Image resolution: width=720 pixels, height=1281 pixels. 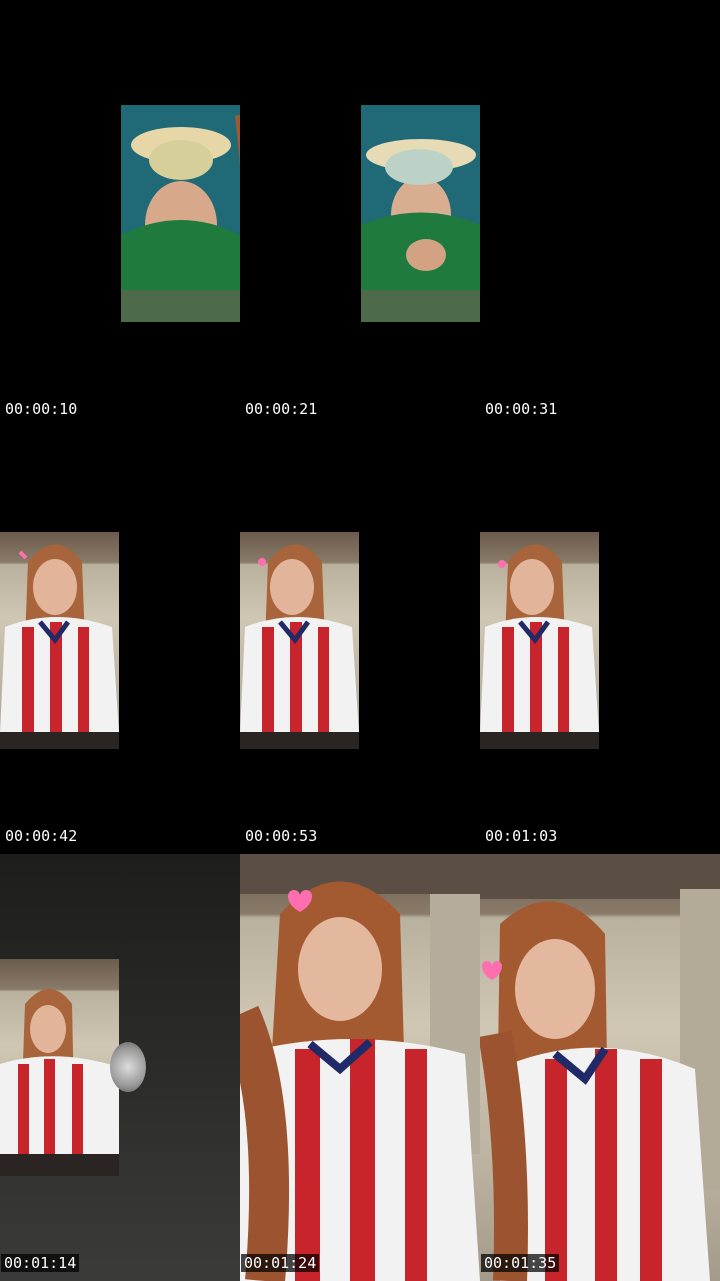 What do you see at coordinates (360, 213) in the screenshot?
I see `frame-cell-2: 00:00:21` at bounding box center [360, 213].